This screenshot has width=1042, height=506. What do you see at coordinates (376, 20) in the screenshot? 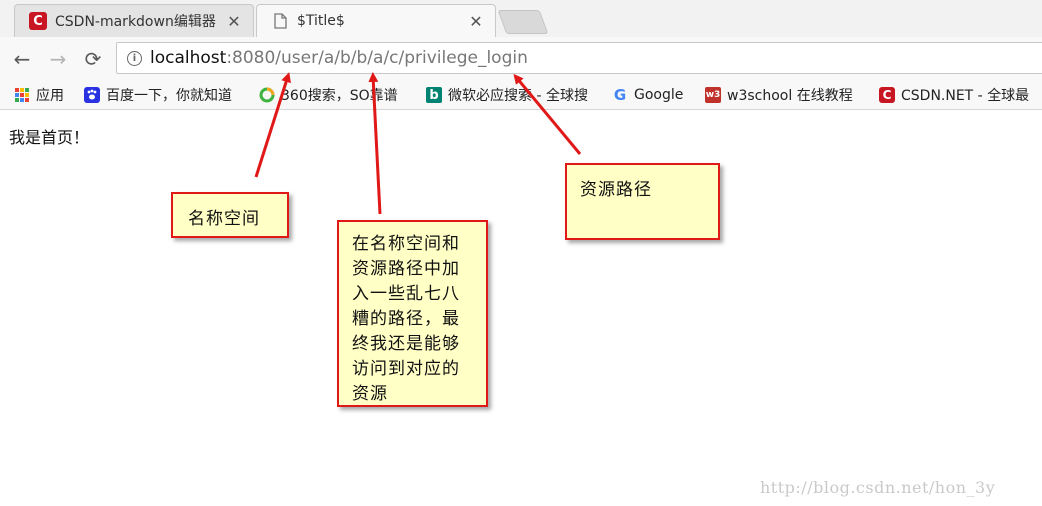
I see `tab-title-page: $Title$ ✕` at bounding box center [376, 20].